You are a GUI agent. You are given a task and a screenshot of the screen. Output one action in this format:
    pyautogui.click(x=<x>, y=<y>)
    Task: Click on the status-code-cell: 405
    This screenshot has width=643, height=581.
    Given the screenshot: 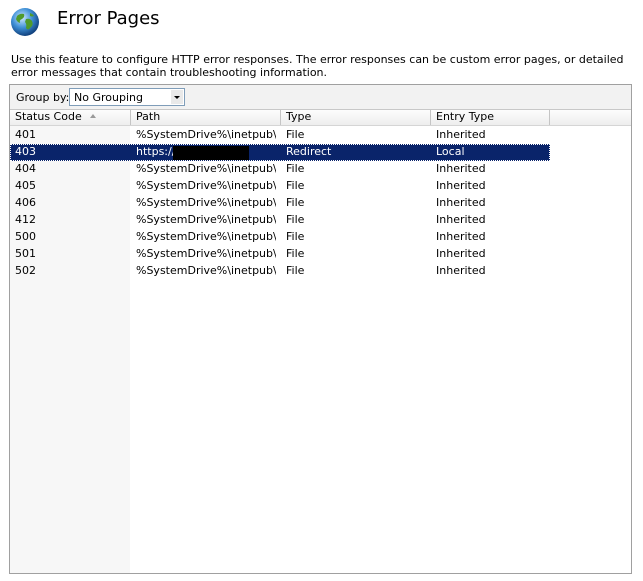 What is the action you would take?
    pyautogui.click(x=25, y=185)
    